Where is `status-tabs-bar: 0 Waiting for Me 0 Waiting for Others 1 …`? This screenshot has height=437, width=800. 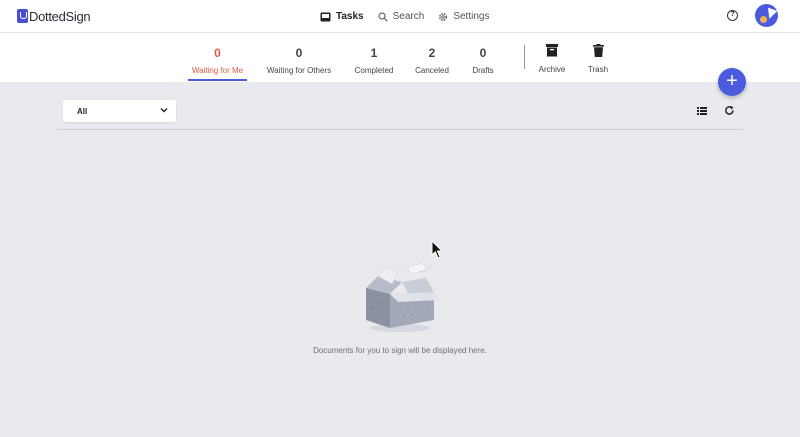 status-tabs-bar: 0 Waiting for Me 0 Waiting for Others 1 … is located at coordinates (400, 57).